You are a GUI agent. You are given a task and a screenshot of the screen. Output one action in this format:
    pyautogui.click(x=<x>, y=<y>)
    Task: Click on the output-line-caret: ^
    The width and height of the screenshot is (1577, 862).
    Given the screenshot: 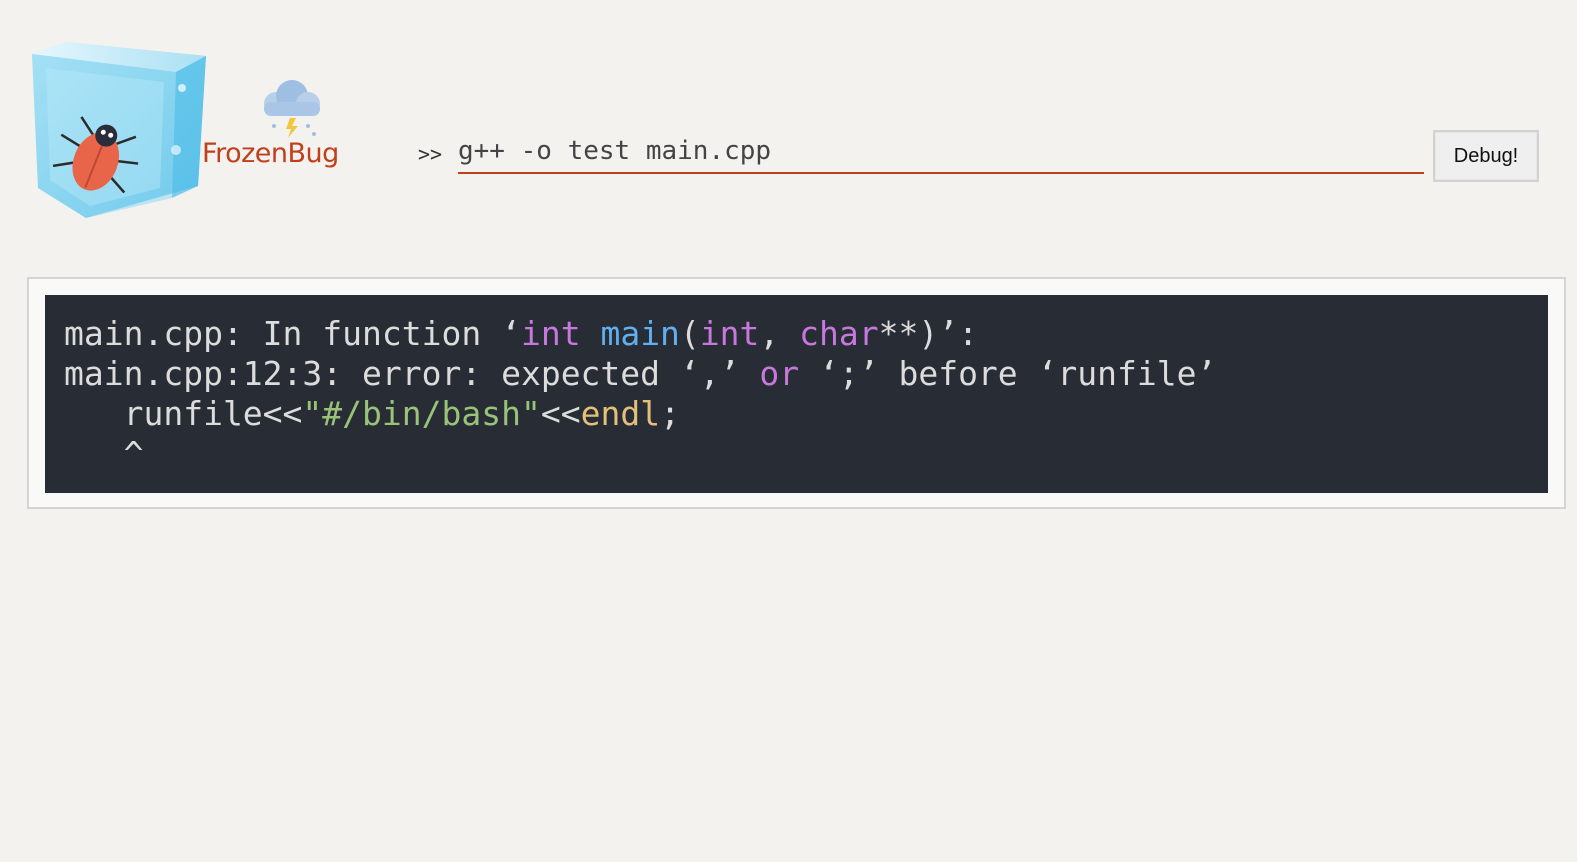 What is the action you would take?
    pyautogui.click(x=104, y=453)
    